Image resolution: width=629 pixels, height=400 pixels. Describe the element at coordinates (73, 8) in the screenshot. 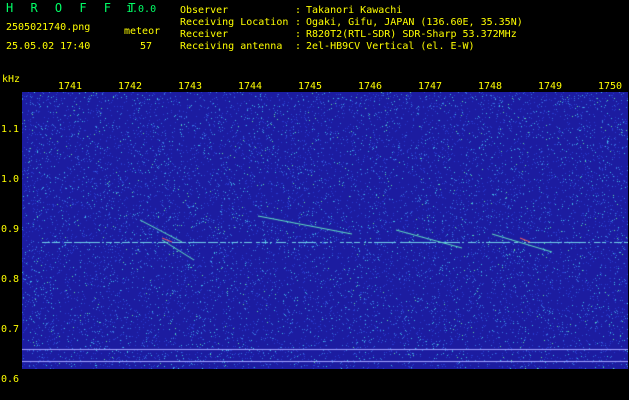

I see `app-name: H R O F F T` at that location.